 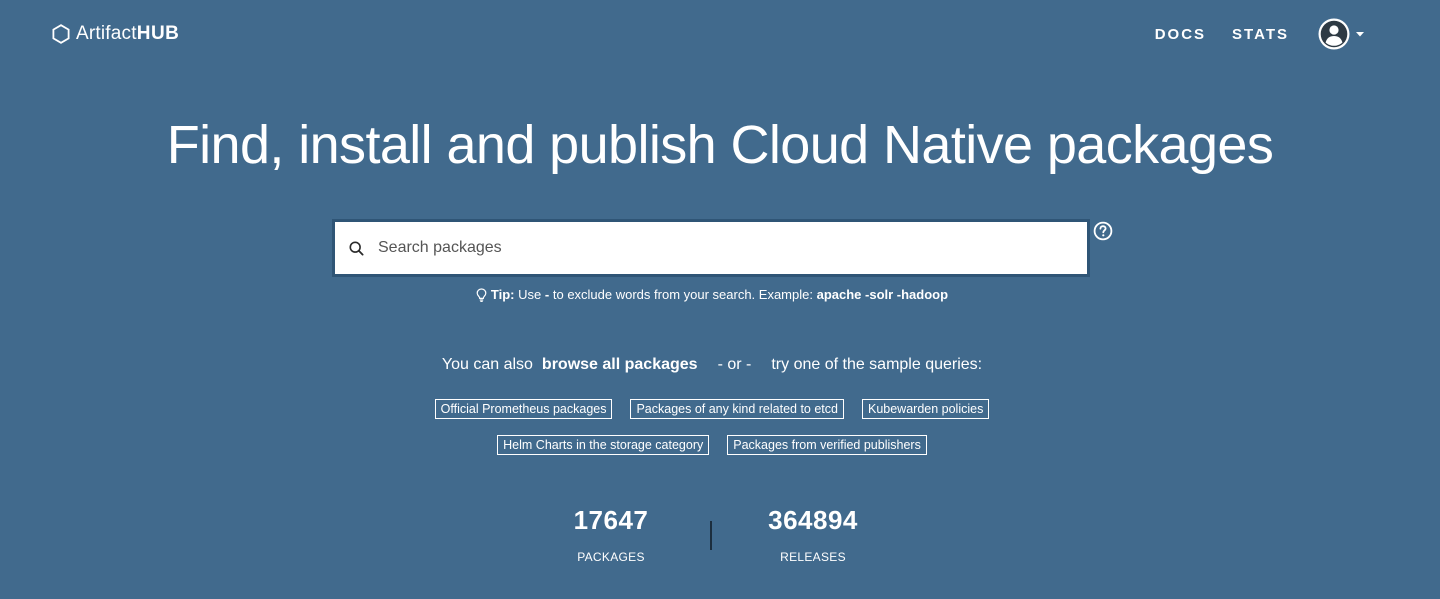 What do you see at coordinates (356, 248) in the screenshot?
I see `search-icon` at bounding box center [356, 248].